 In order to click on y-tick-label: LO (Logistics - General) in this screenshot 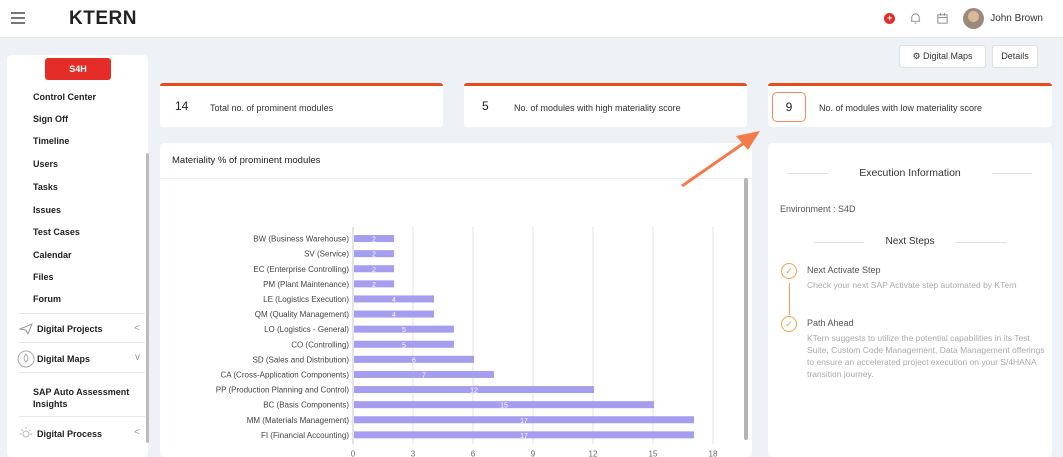, I will do `click(306, 329)`.